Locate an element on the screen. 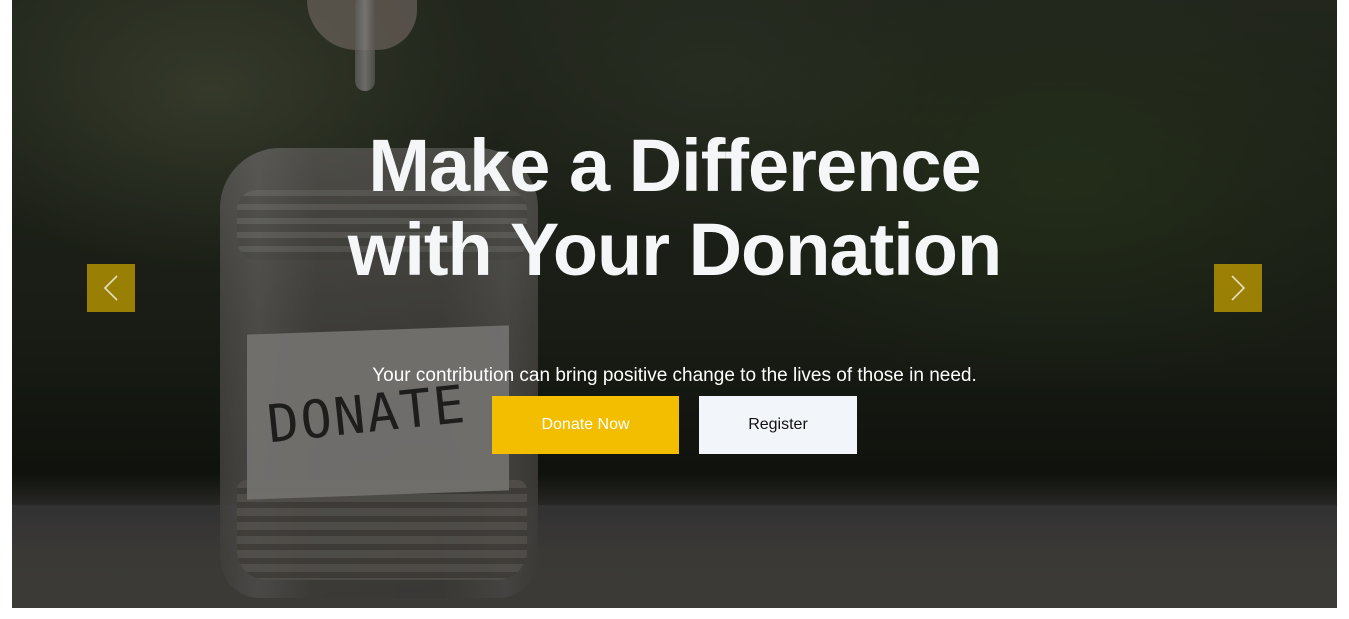  donate-now-button: Donate Now is located at coordinates (585, 425).